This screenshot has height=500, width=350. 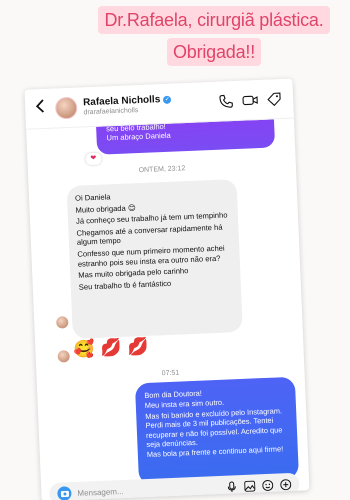 What do you see at coordinates (267, 485) in the screenshot?
I see `sticker-icon` at bounding box center [267, 485].